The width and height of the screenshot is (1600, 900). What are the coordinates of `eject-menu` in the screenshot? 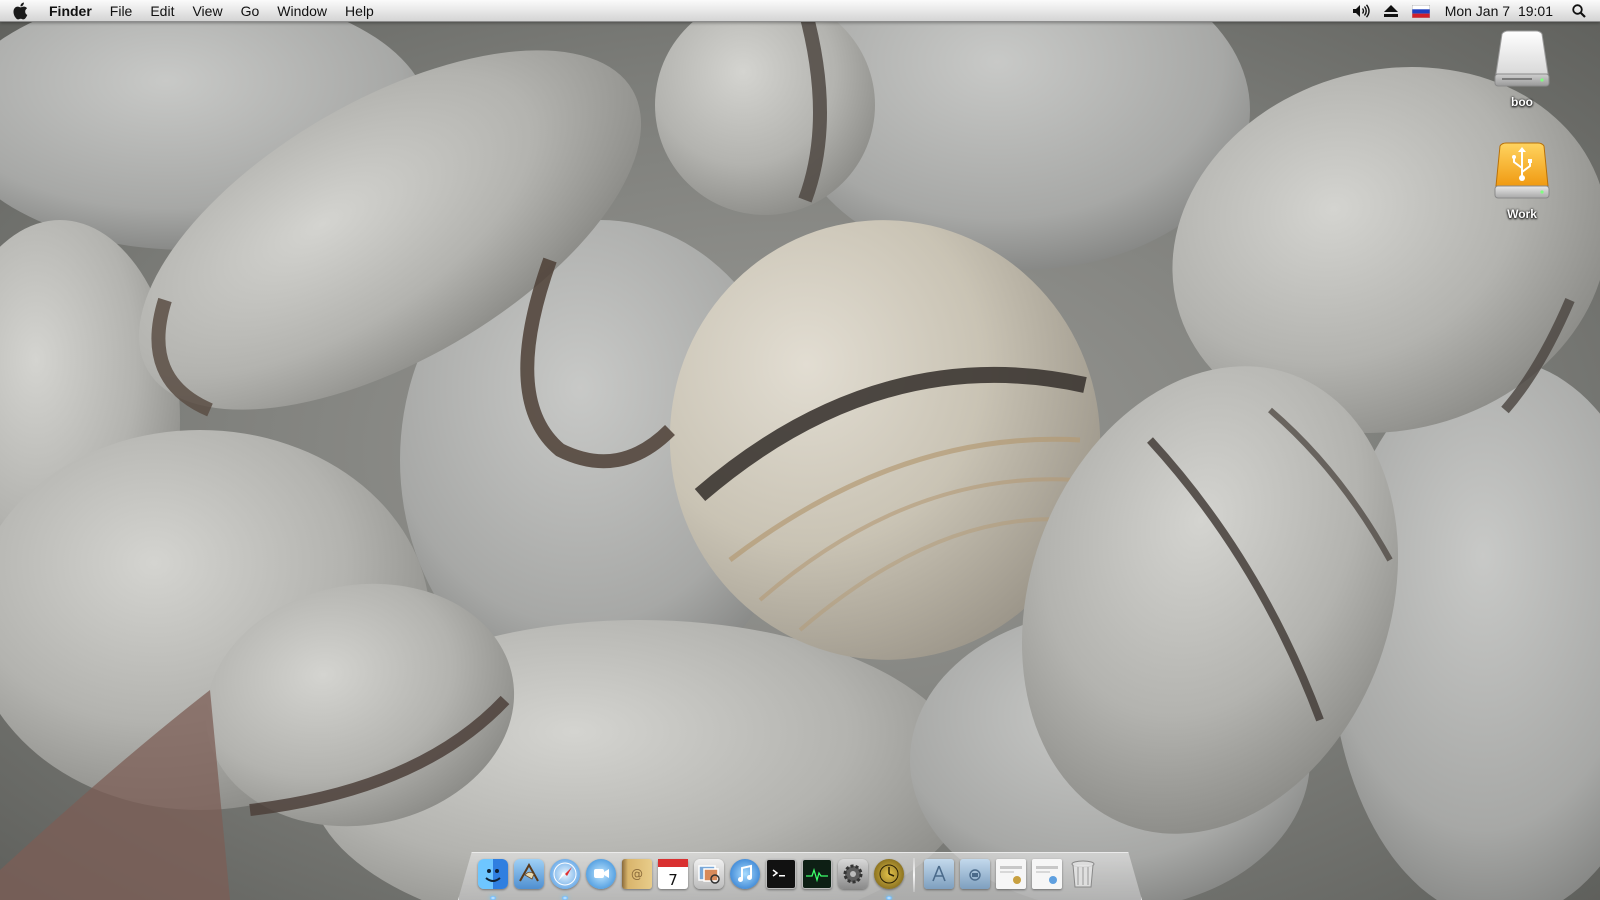 It's located at (1391, 11).